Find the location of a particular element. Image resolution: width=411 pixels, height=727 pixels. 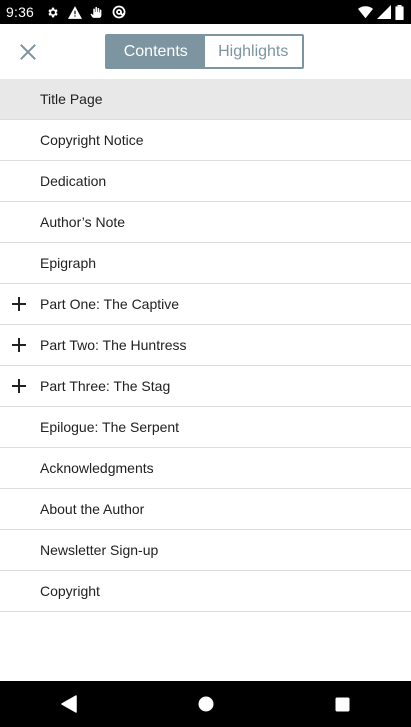

status-time: 9:36 is located at coordinates (20, 12).